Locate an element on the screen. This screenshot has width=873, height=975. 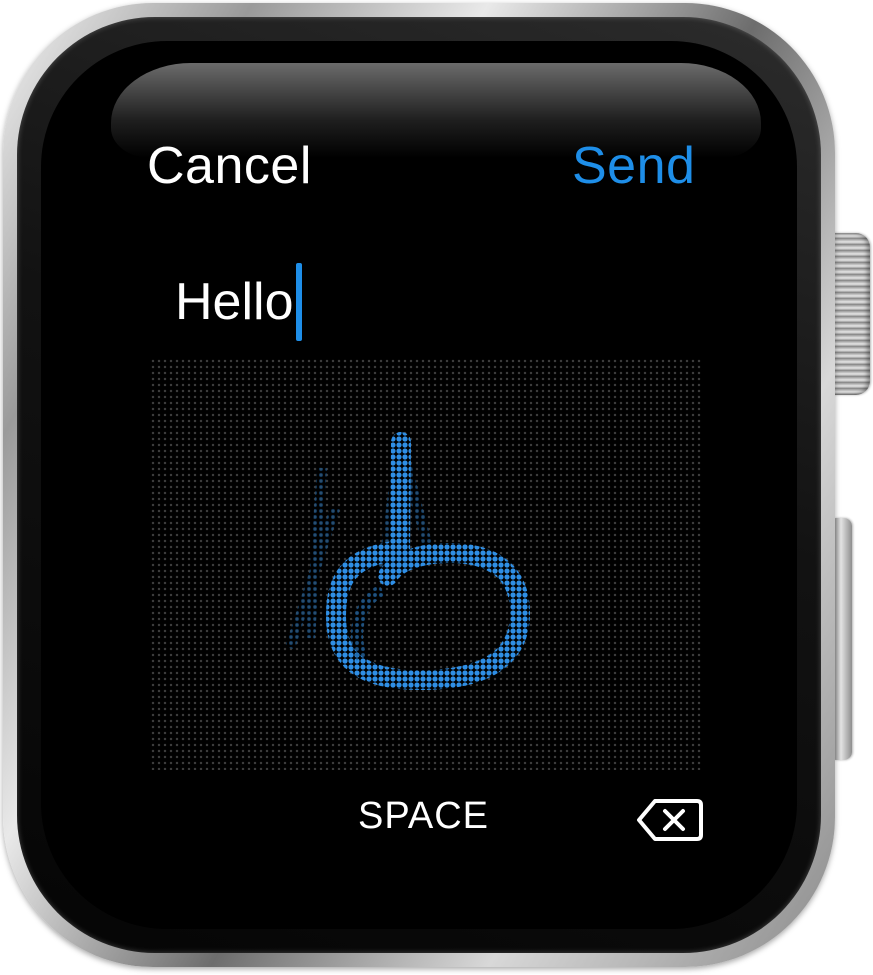
message-text-field: Hello is located at coordinates (238, 302).